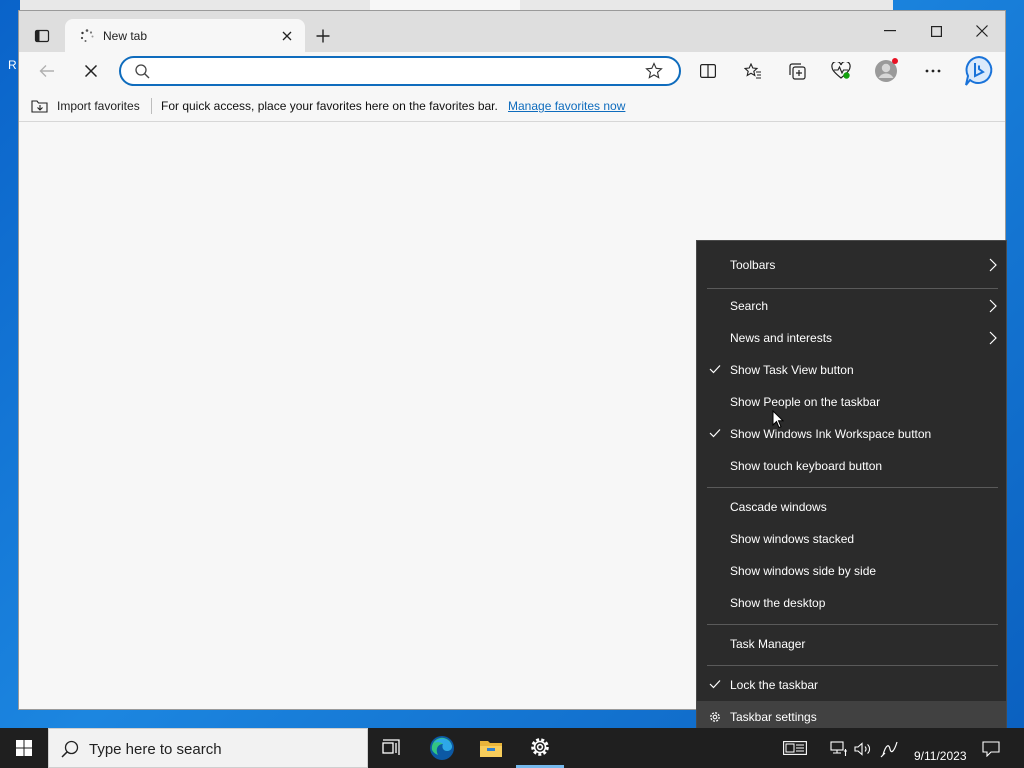 Image resolution: width=1024 pixels, height=768 pixels. I want to click on task-view-button, so click(392, 748).